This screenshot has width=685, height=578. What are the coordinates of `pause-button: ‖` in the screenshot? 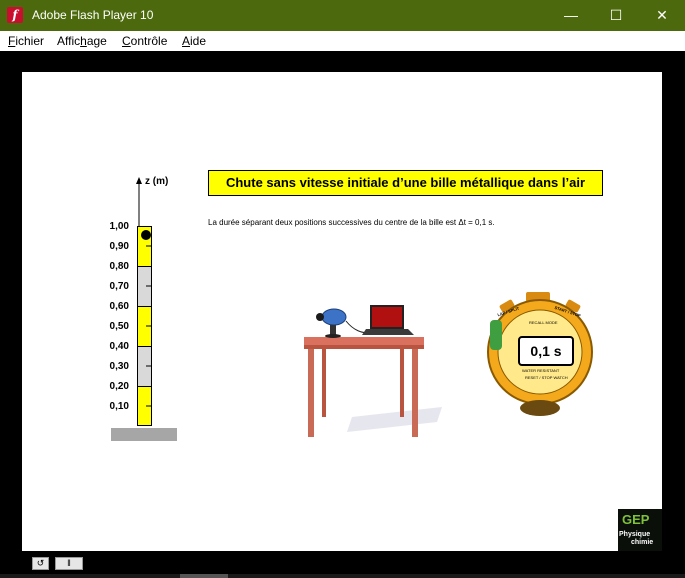 It's located at (69, 563).